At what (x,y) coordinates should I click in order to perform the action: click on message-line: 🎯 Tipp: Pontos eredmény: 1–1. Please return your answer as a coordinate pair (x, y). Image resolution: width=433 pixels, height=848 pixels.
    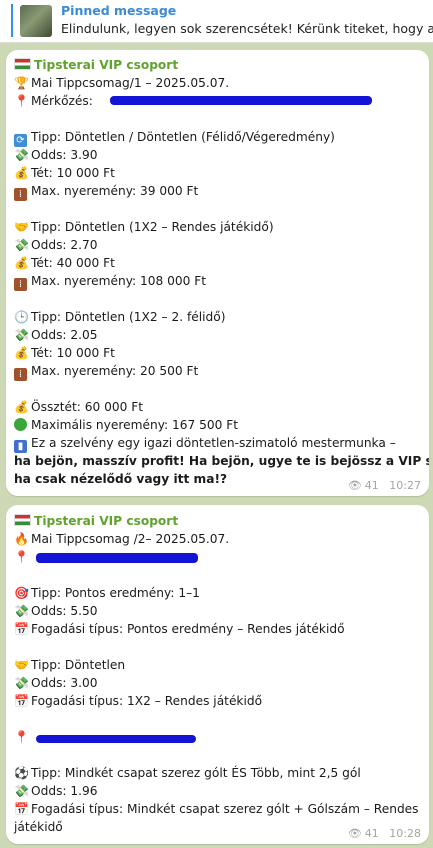
    Looking at the image, I should click on (107, 593).